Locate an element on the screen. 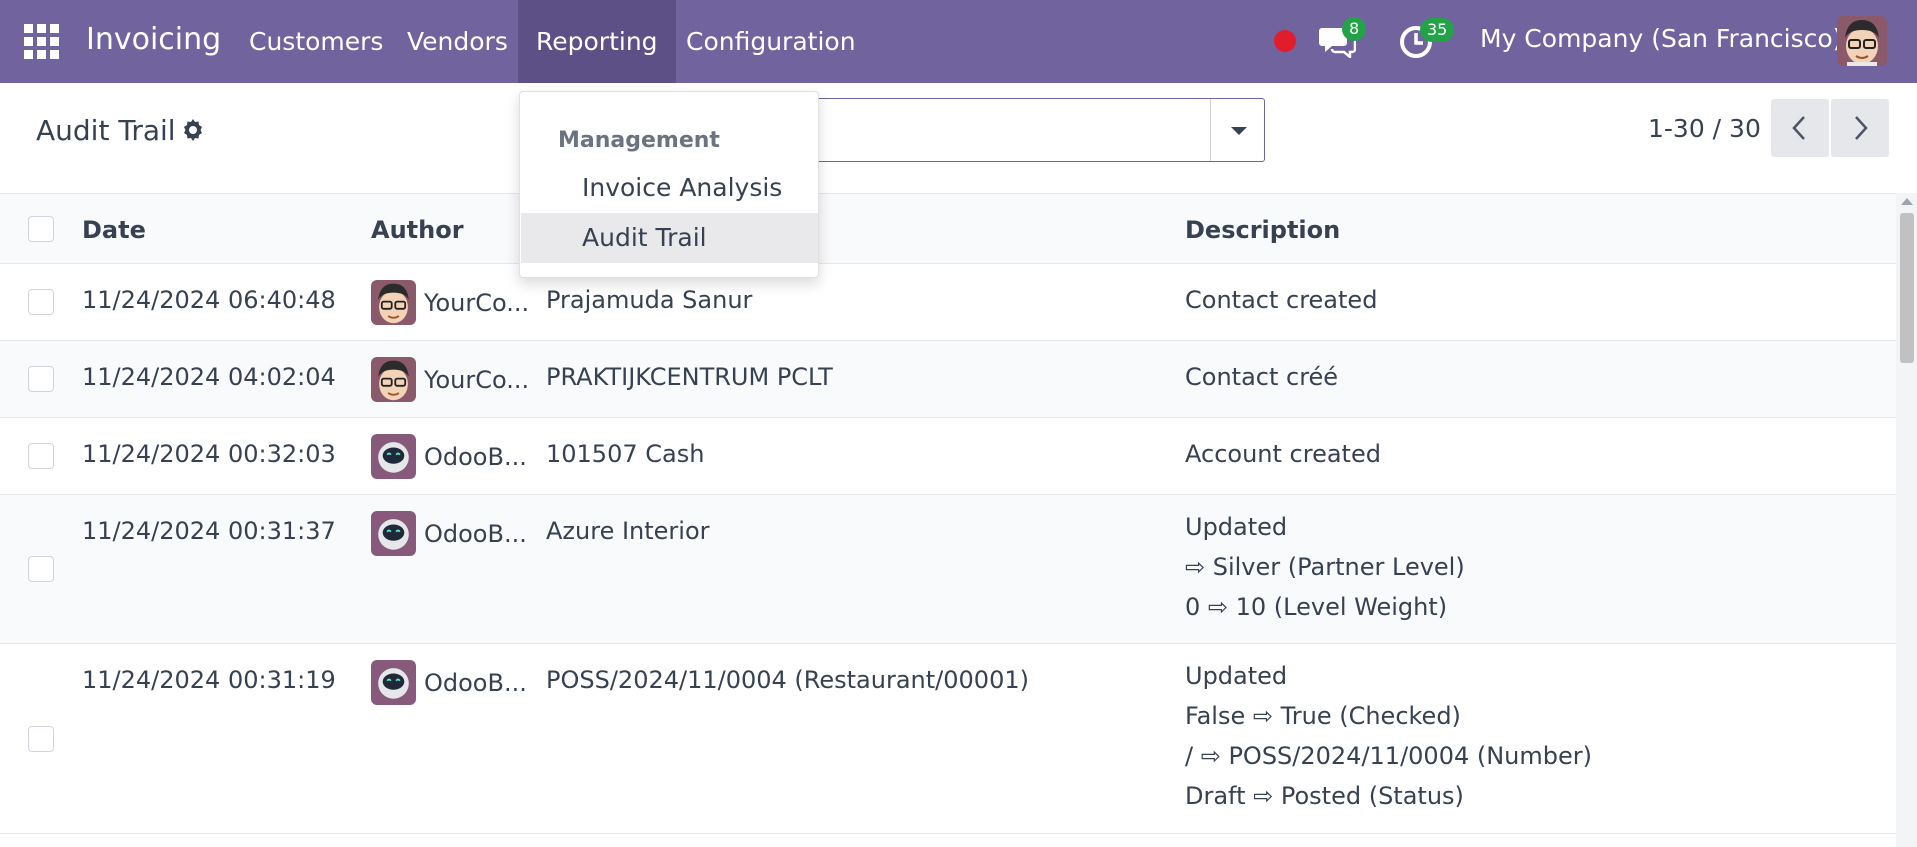 The width and height of the screenshot is (1917, 847). menu-reporting: Reporting is located at coordinates (597, 41).